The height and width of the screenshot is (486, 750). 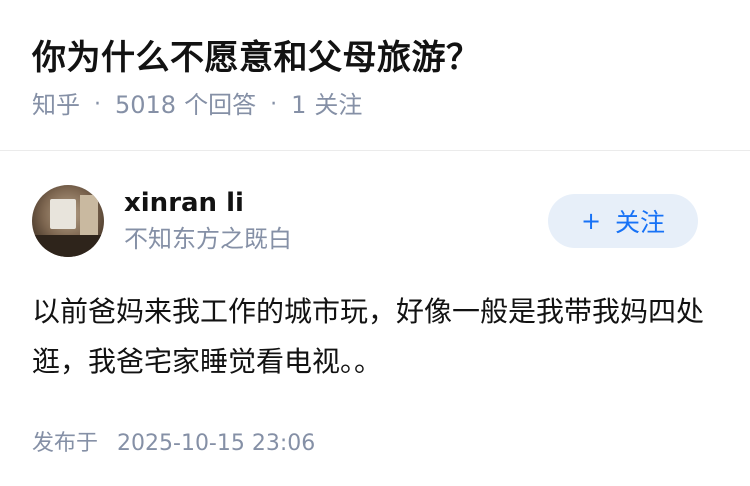 I want to click on author-name: xinran li, so click(x=336, y=203).